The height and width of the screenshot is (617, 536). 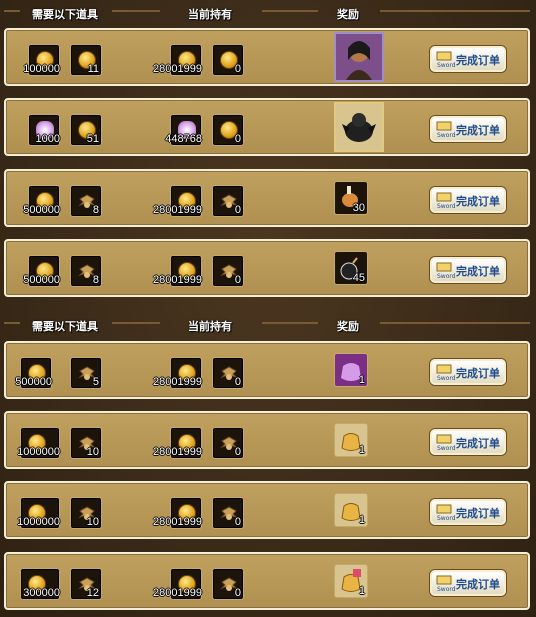 What do you see at coordinates (348, 14) in the screenshot?
I see `header-reward: 奖励` at bounding box center [348, 14].